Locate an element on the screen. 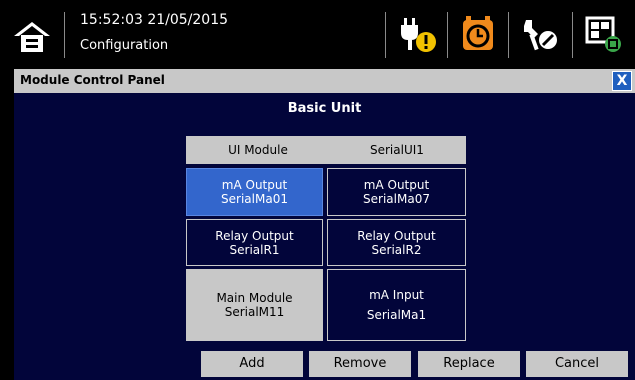 This screenshot has height=380, width=635. ui-module-row: UI Module SerialUI1 is located at coordinates (326, 150).